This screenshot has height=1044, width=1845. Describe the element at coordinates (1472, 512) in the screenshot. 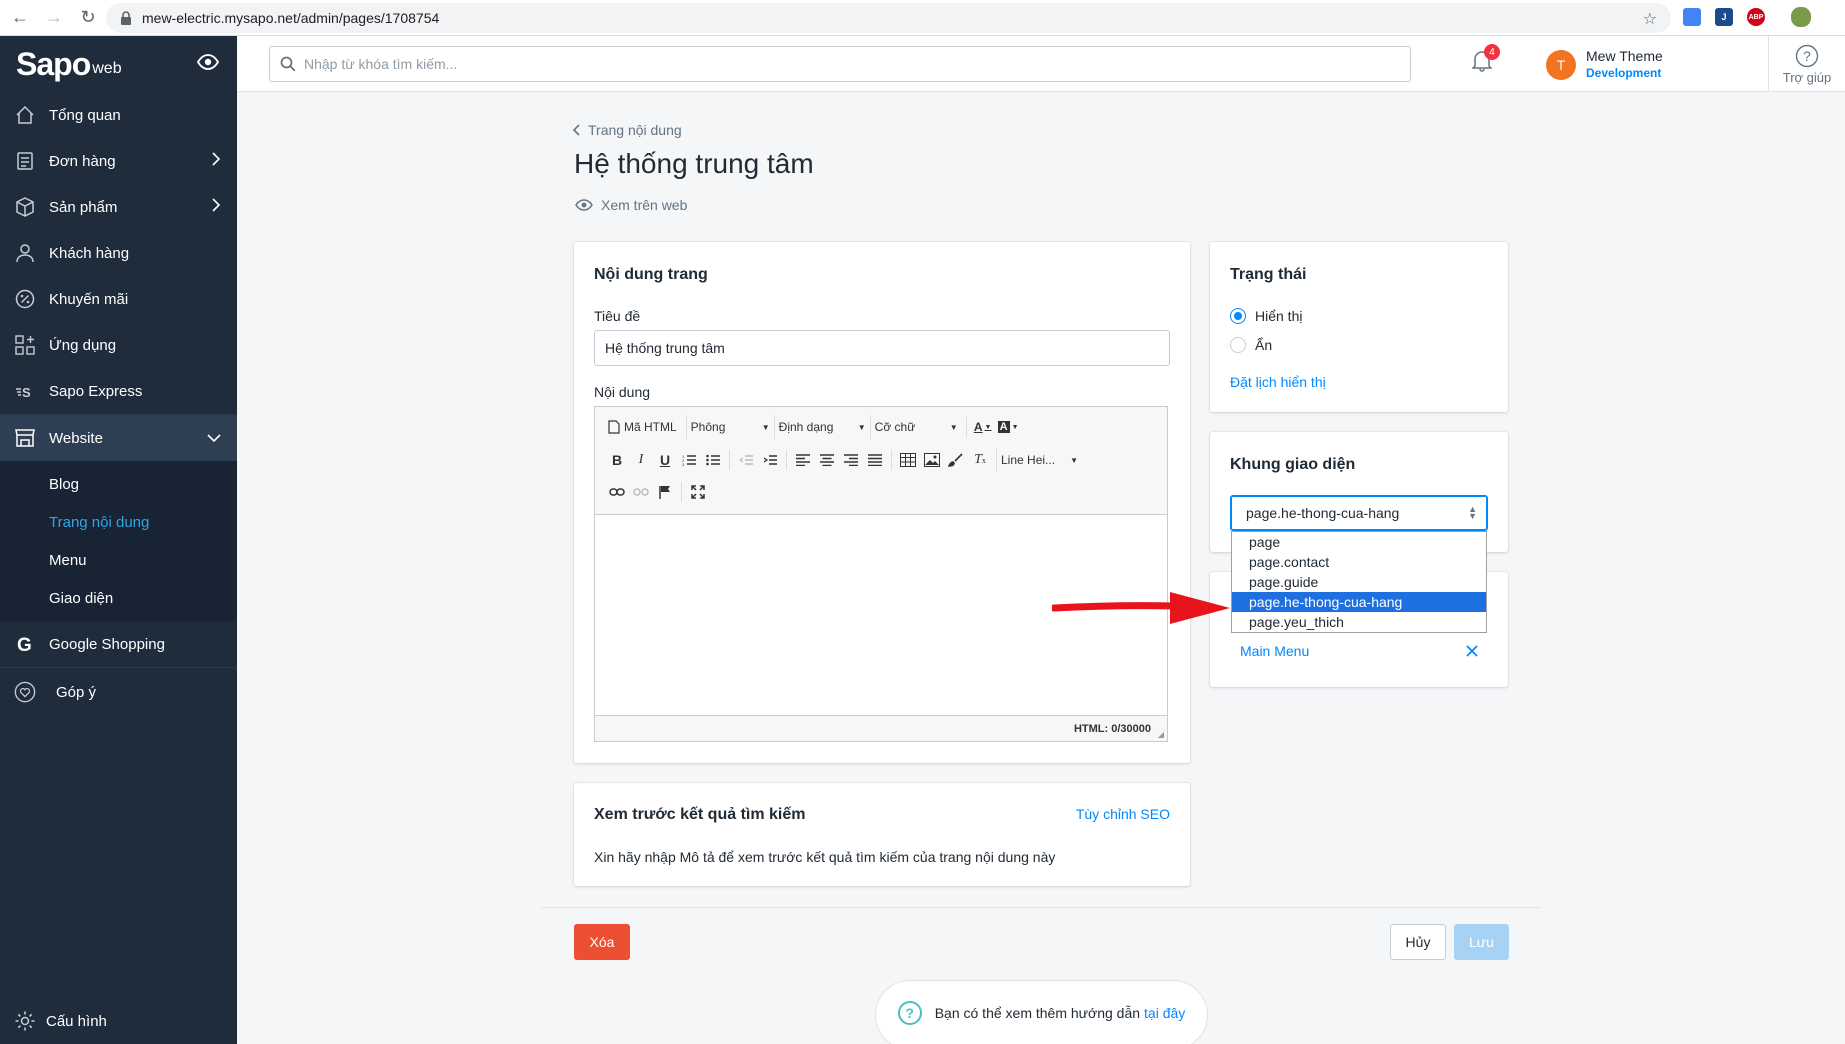

I see `select-arrows-icon: ▲ ▼` at that location.